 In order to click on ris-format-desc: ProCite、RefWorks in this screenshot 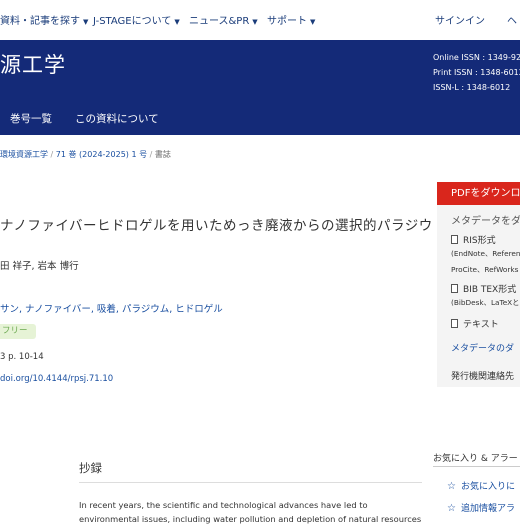, I will do `click(485, 269)`.